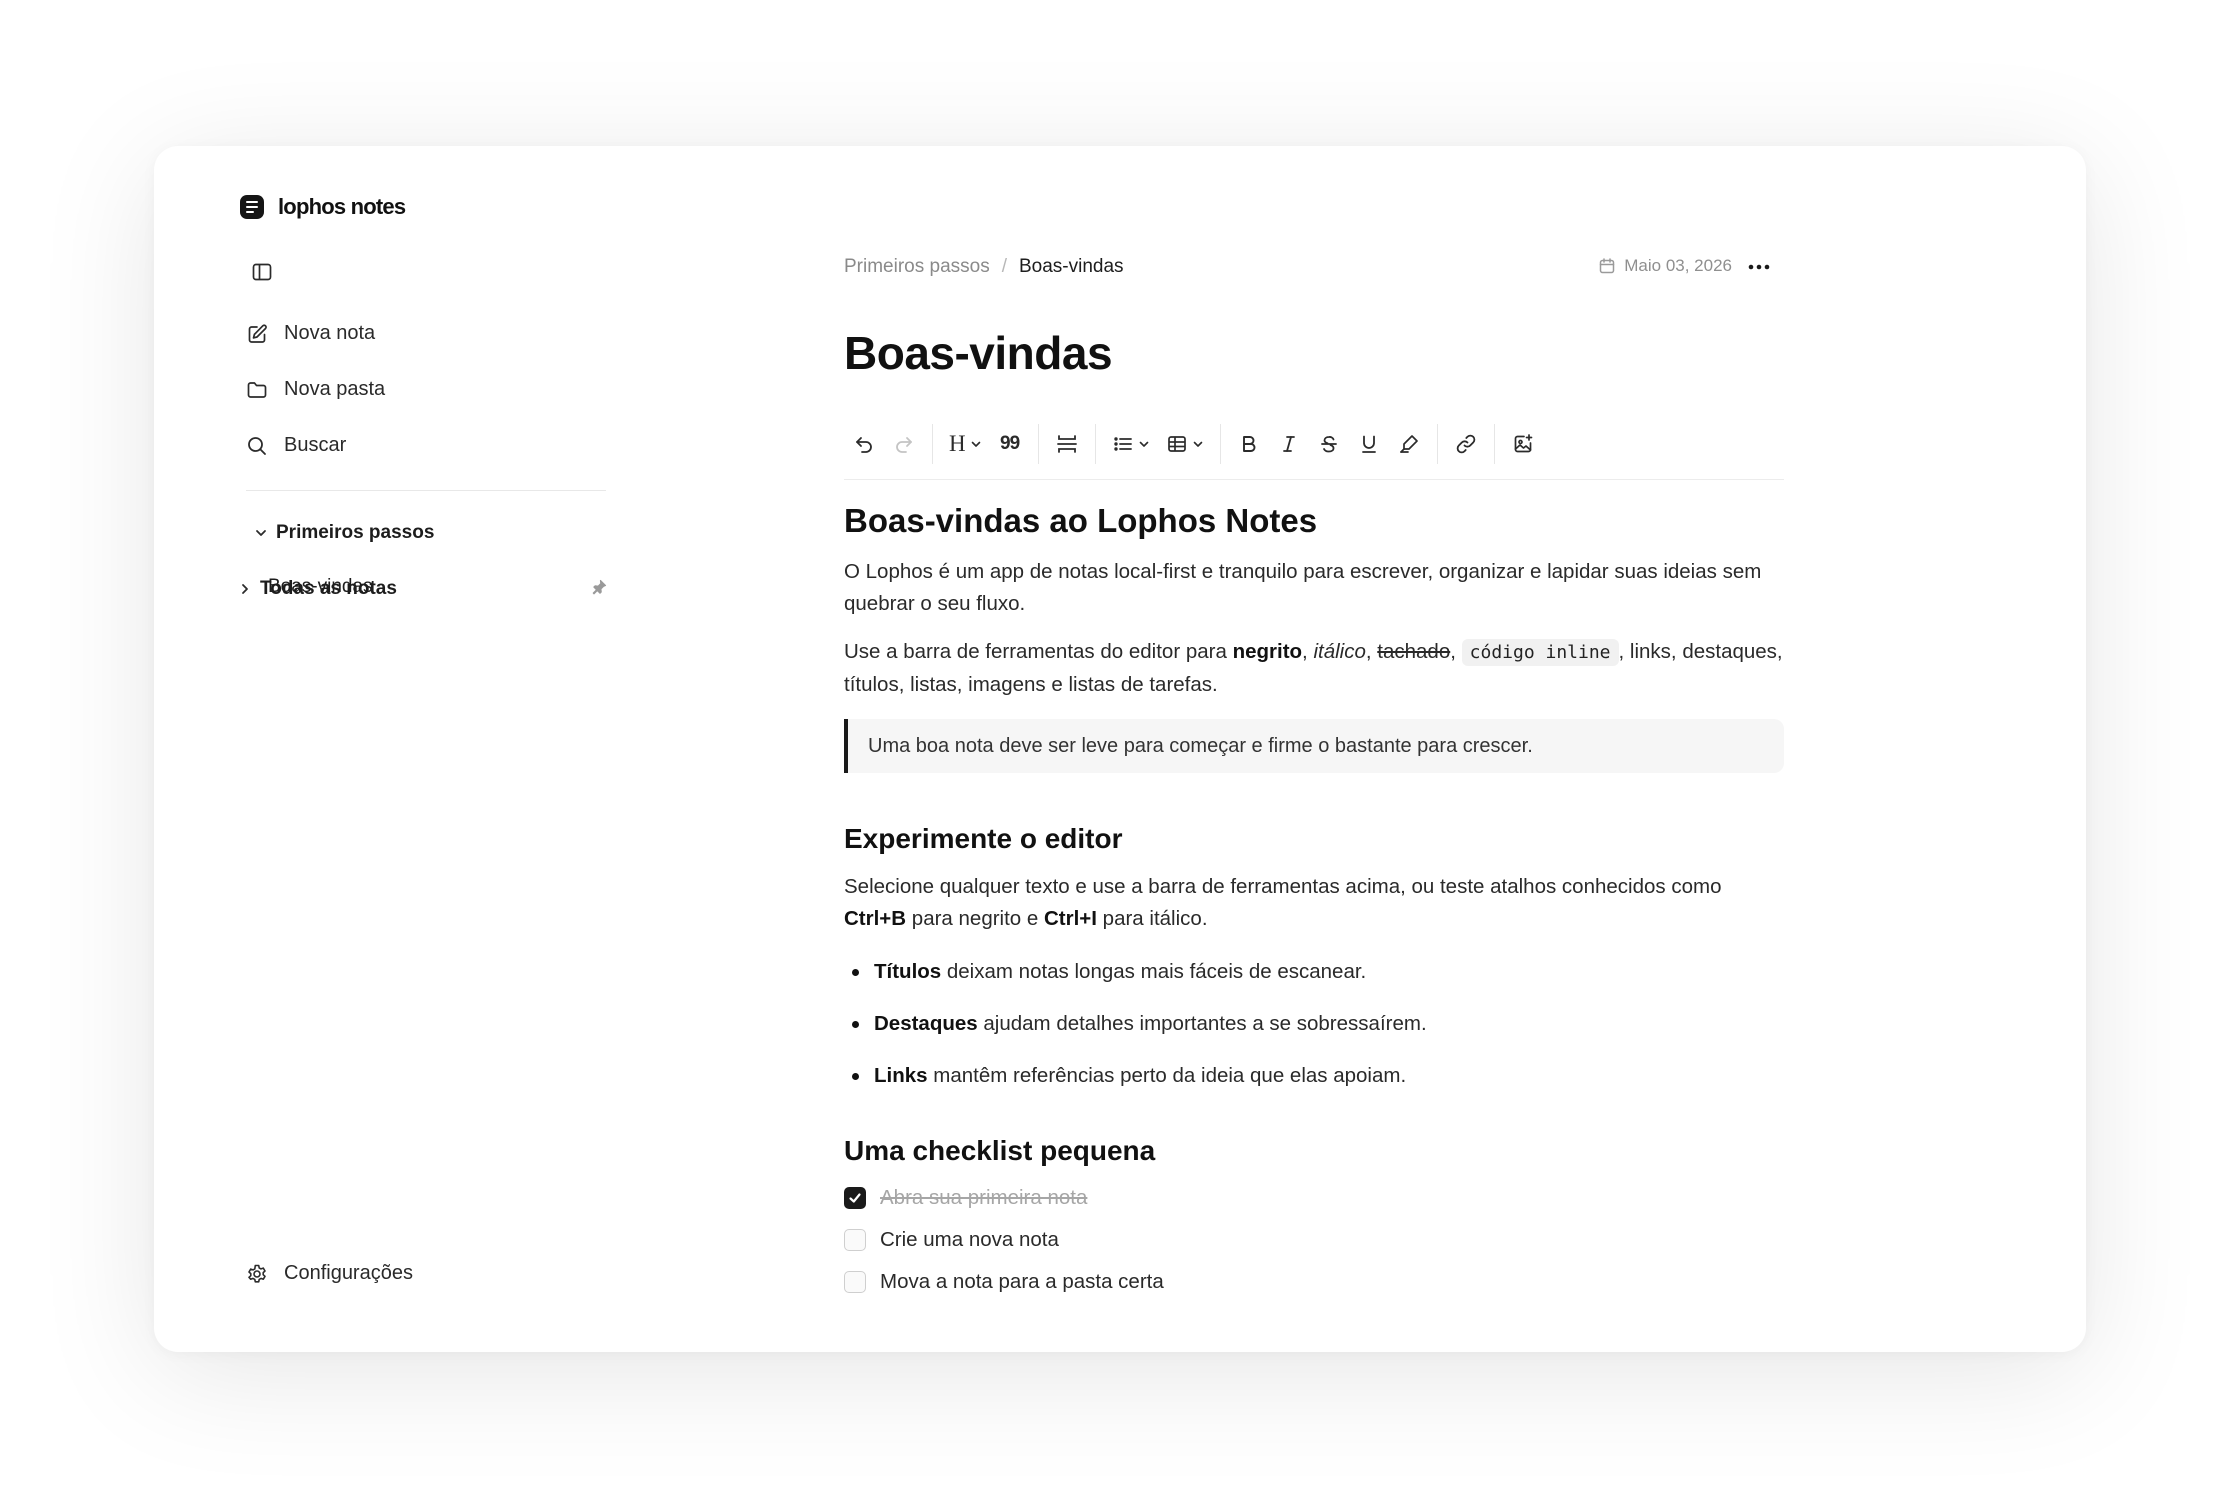  Describe the element at coordinates (1314, 1198) in the screenshot. I see `checklist-item: Abra sua primeira nota` at that location.